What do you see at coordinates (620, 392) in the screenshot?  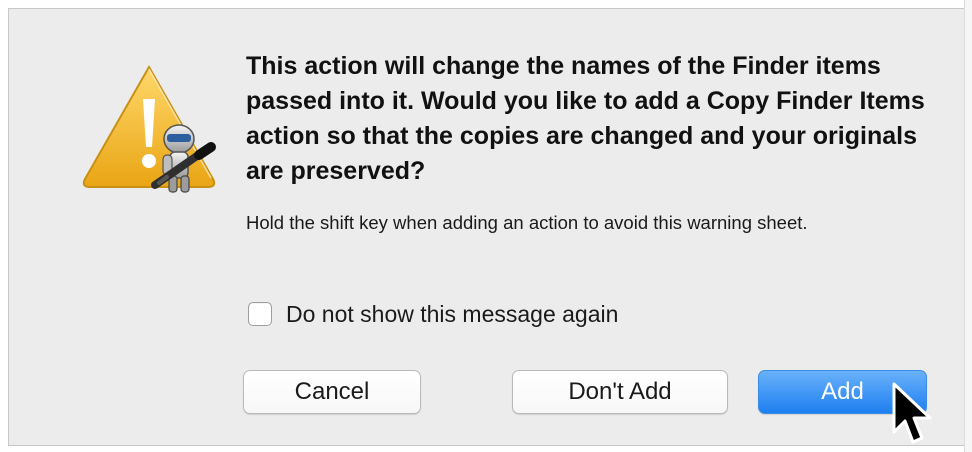 I see `dont-add-button: Don't Add` at bounding box center [620, 392].